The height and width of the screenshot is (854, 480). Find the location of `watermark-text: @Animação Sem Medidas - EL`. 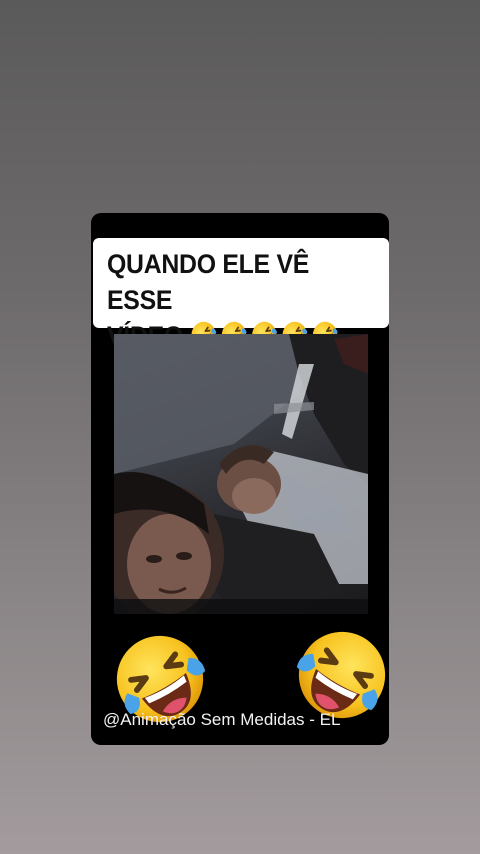

watermark-text: @Animação Sem Medidas - EL is located at coordinates (222, 719).